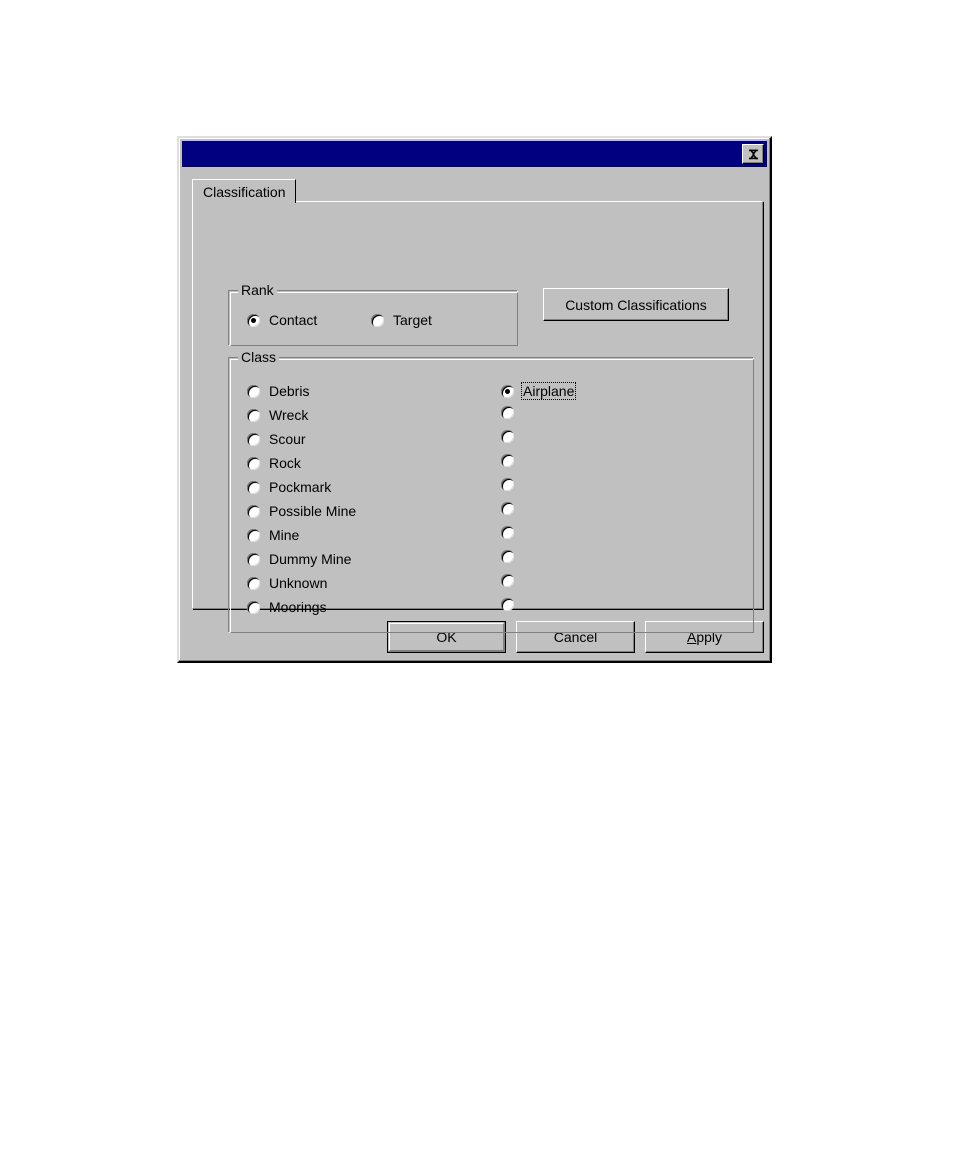 Image resolution: width=954 pixels, height=1159 pixels. Describe the element at coordinates (310, 559) in the screenshot. I see `radio-label: Dummy Mine` at that location.